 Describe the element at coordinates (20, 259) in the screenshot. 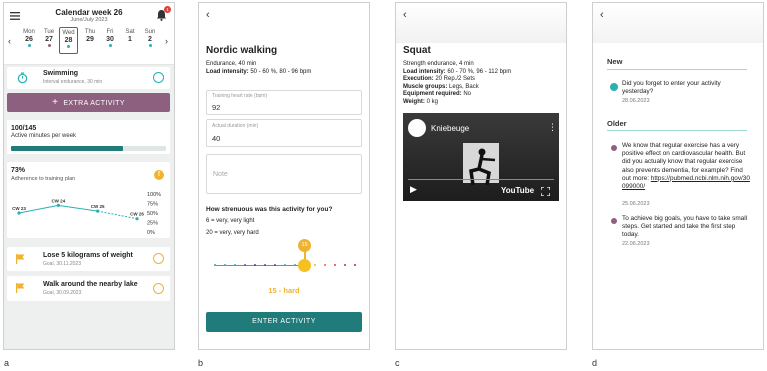

I see `flag-icon` at that location.